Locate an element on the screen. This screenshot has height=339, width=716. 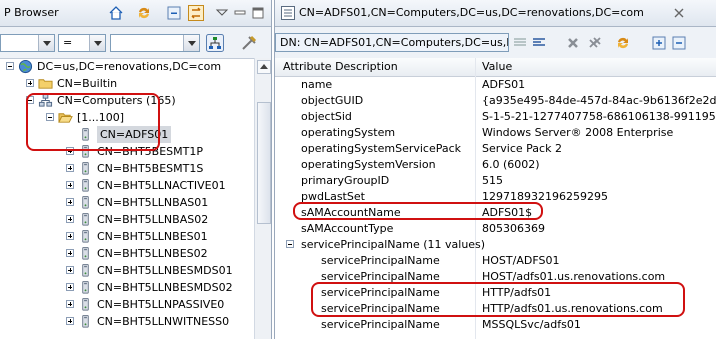
attribute-value: {a935e495-84de-457d-84ac-9b6136f2e2d8} is located at coordinates (599, 100).